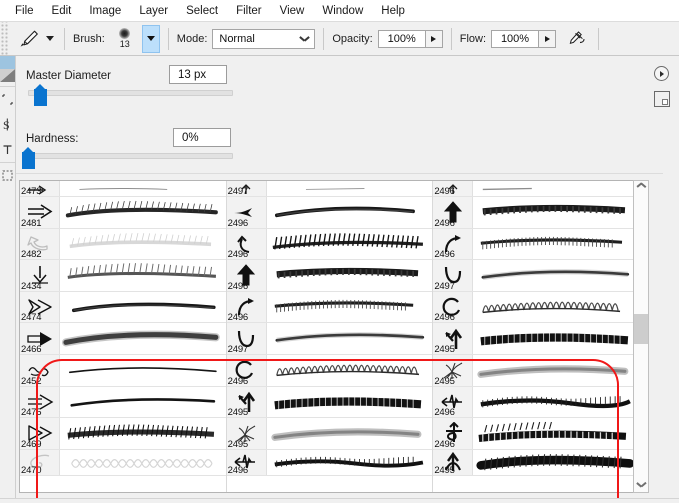  Describe the element at coordinates (31, 191) in the screenshot. I see `brush-number: 2473` at that location.